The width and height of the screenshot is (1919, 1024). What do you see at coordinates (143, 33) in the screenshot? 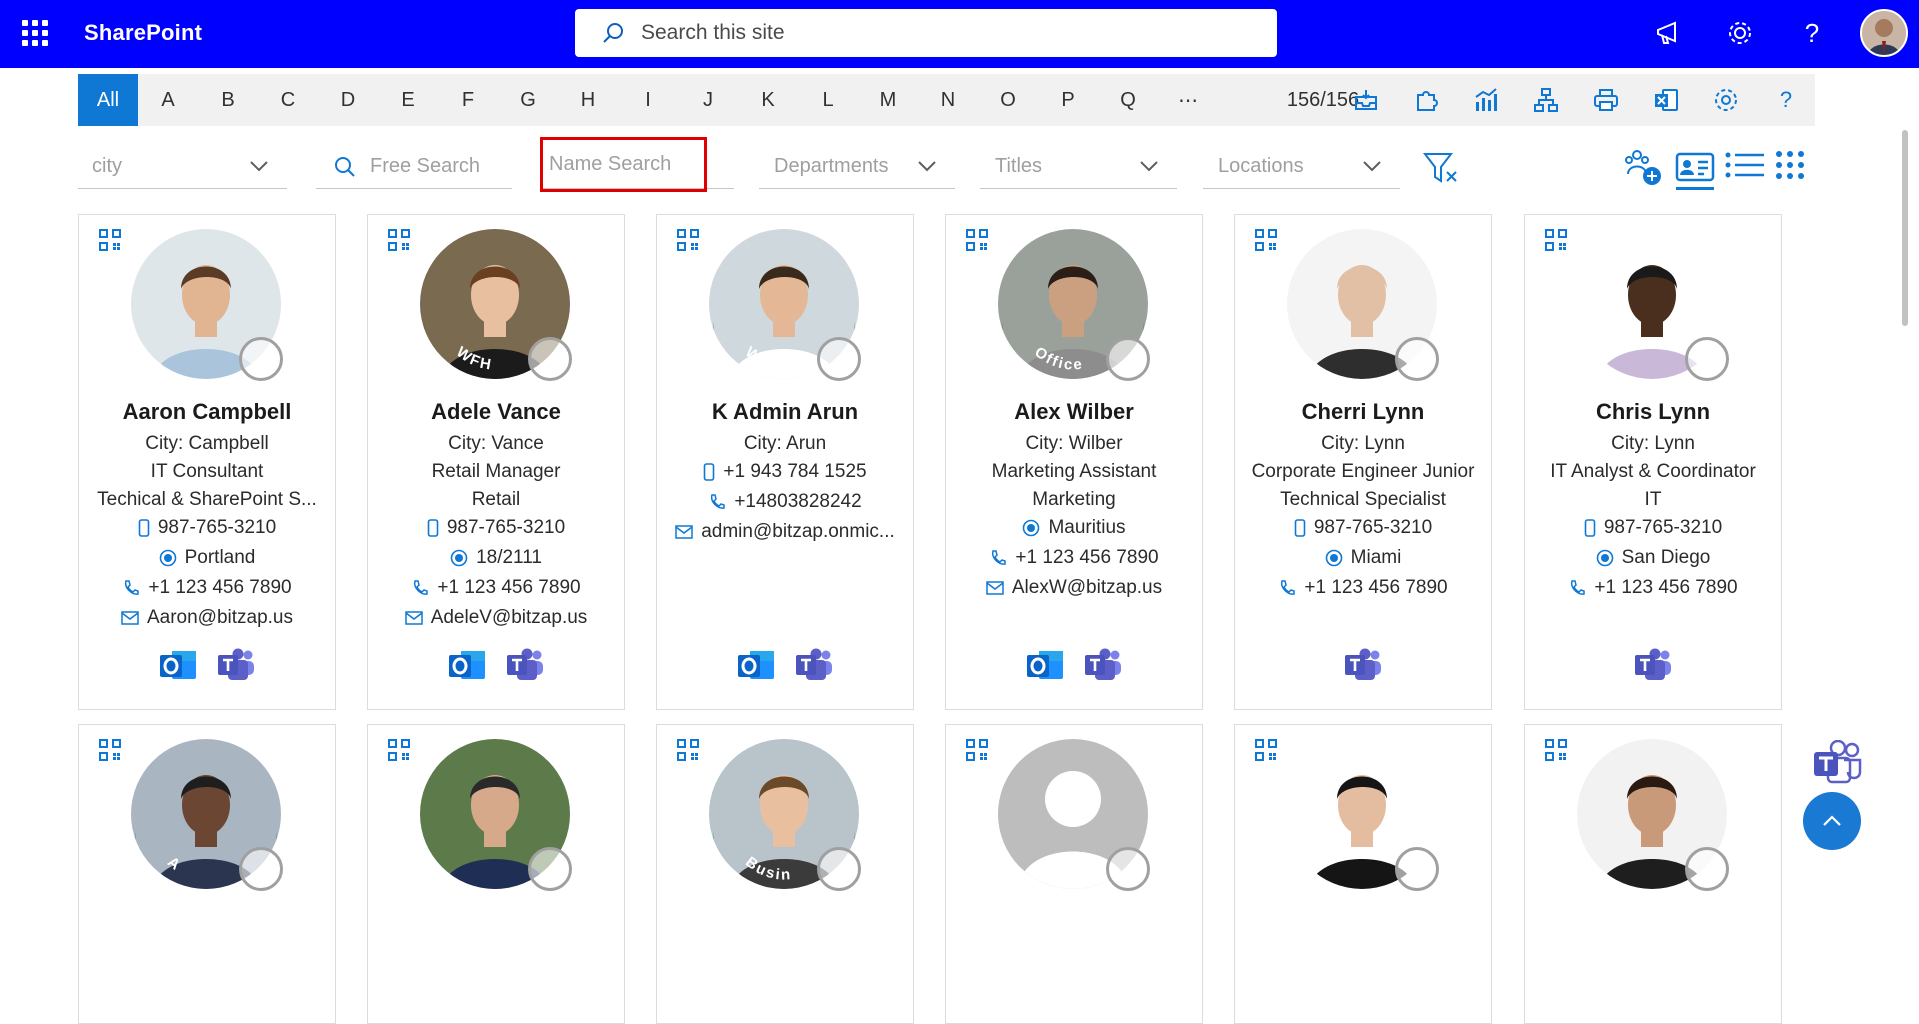
I see `app-brand: SharePoint` at bounding box center [143, 33].